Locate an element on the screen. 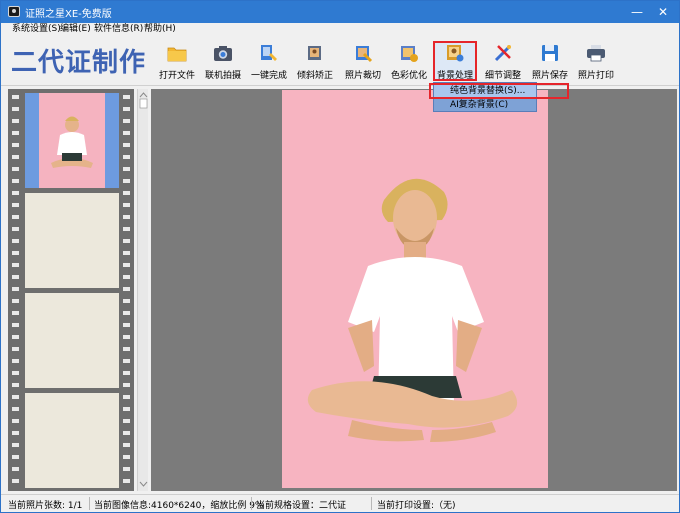  photo-crop-label: 照片裁切 is located at coordinates (362, 76).